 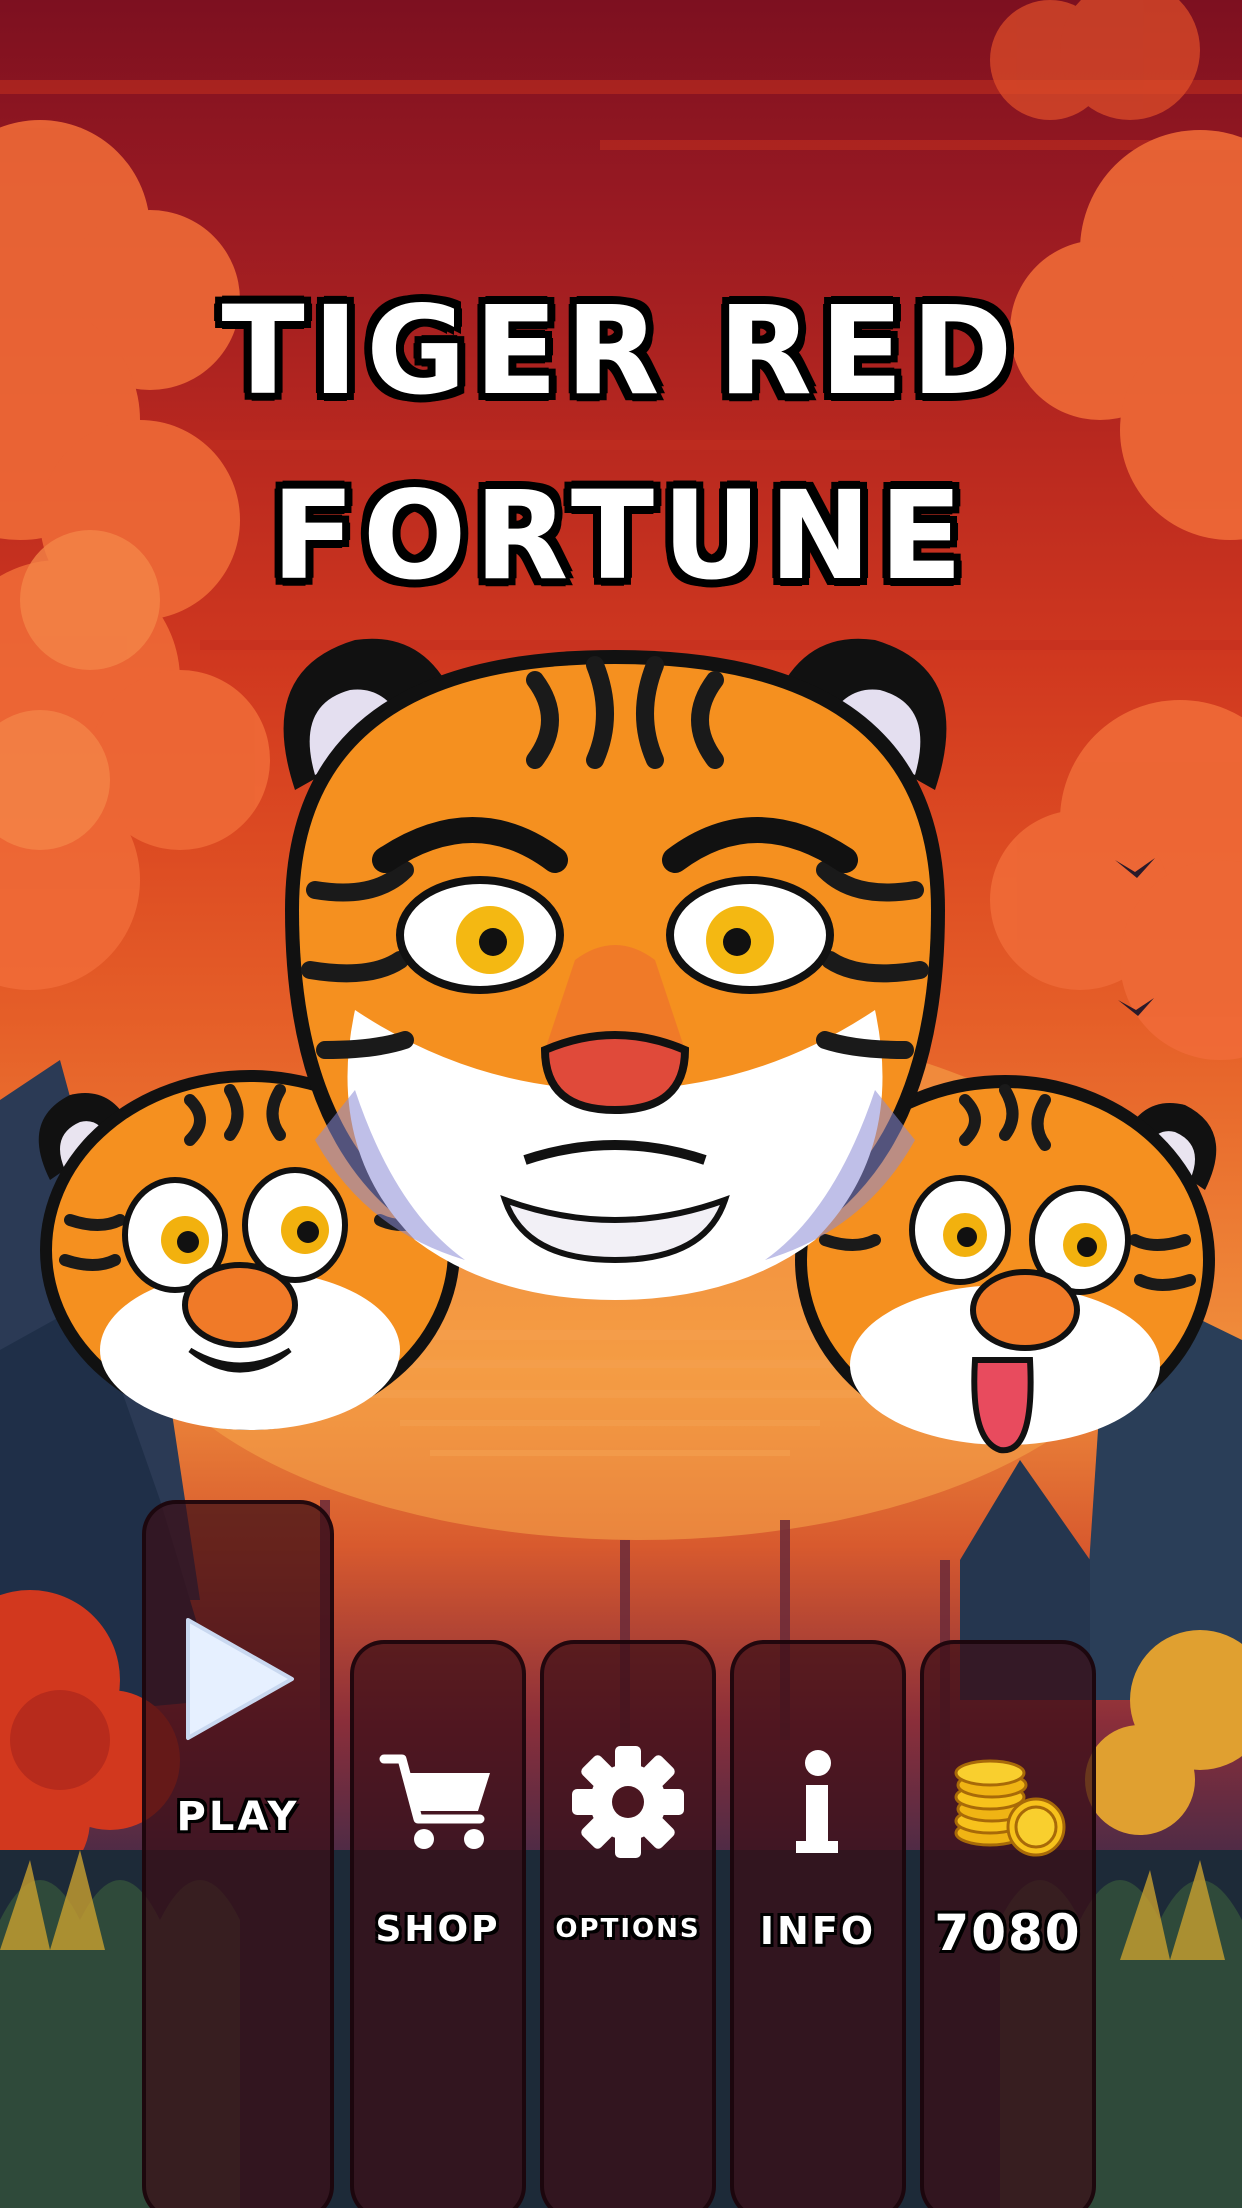 What do you see at coordinates (438, 1929) in the screenshot?
I see `shop-label: SHOP` at bounding box center [438, 1929].